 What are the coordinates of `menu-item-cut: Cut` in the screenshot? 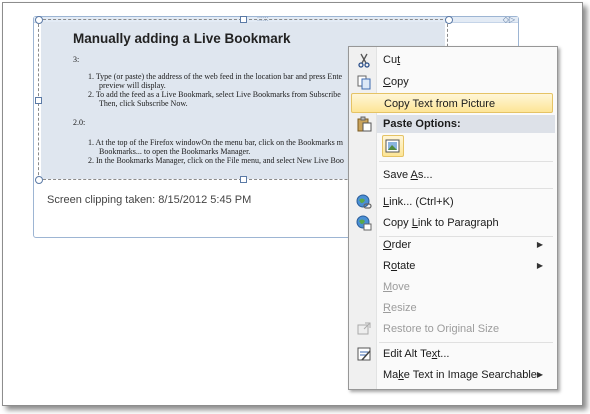 It's located at (452, 60).